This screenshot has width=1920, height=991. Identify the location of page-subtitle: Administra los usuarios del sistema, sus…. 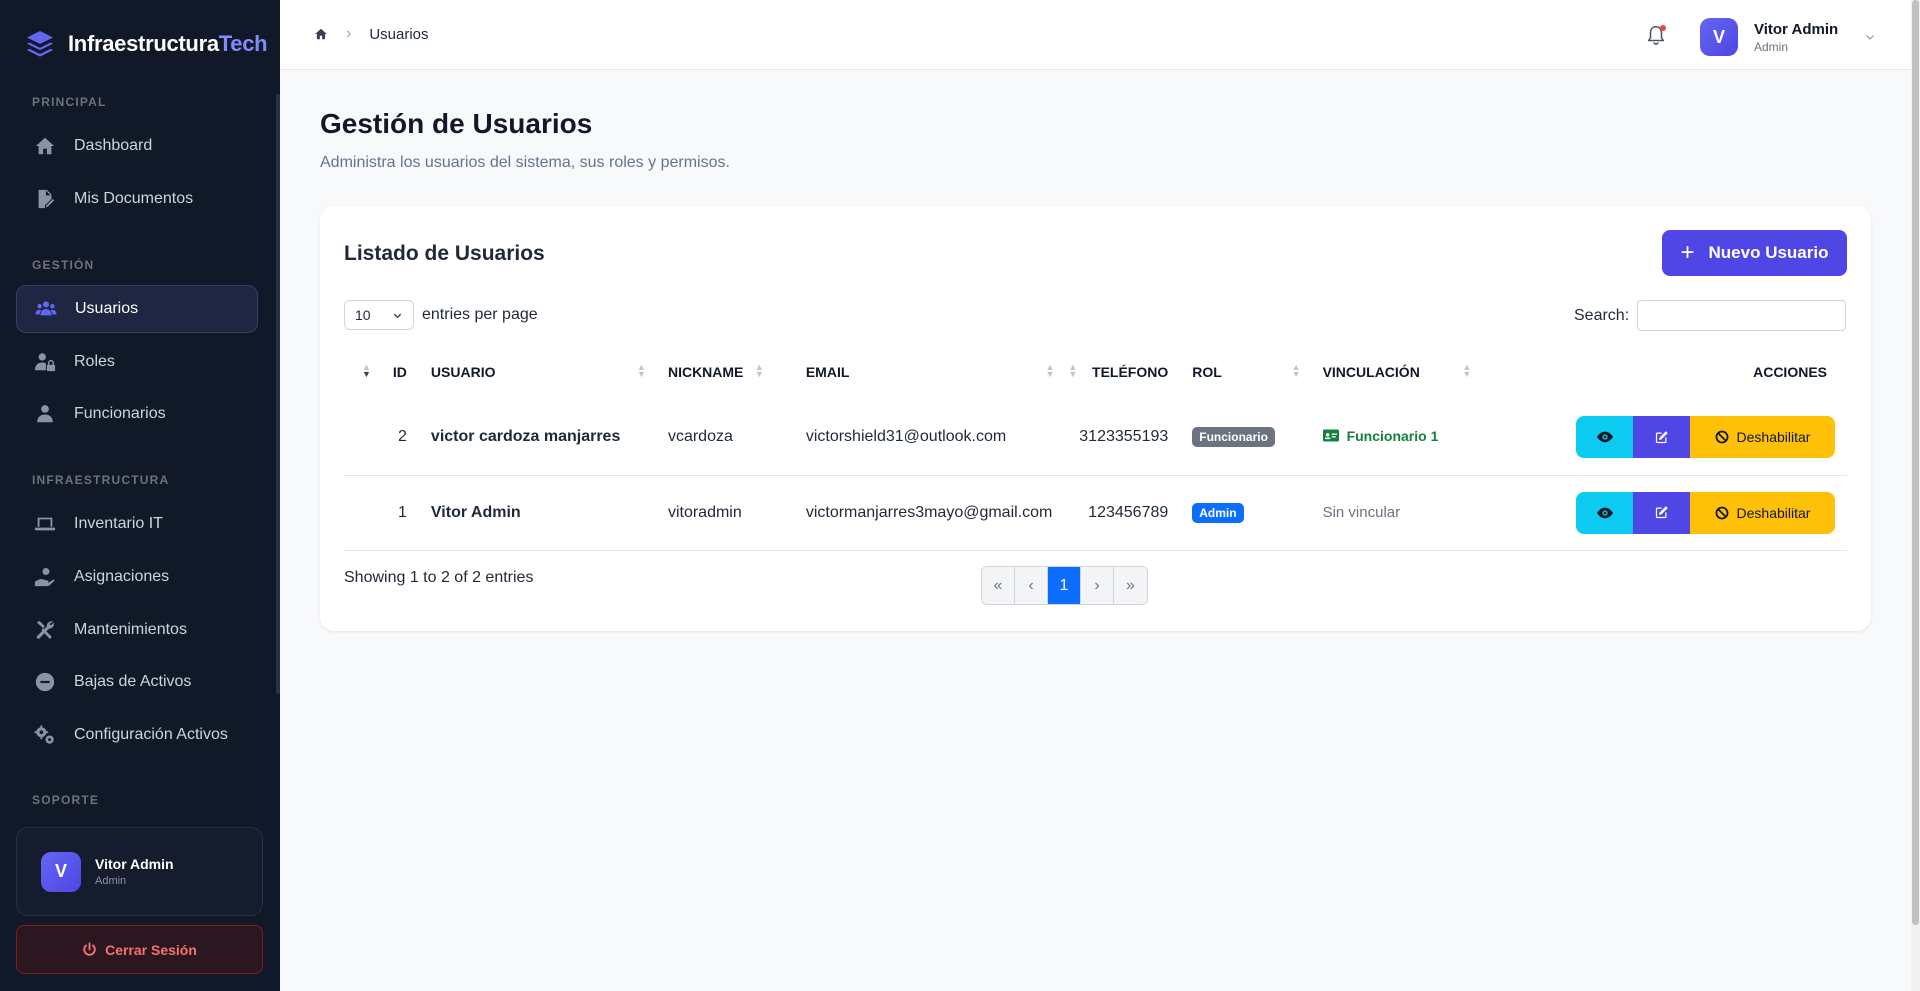
(525, 162).